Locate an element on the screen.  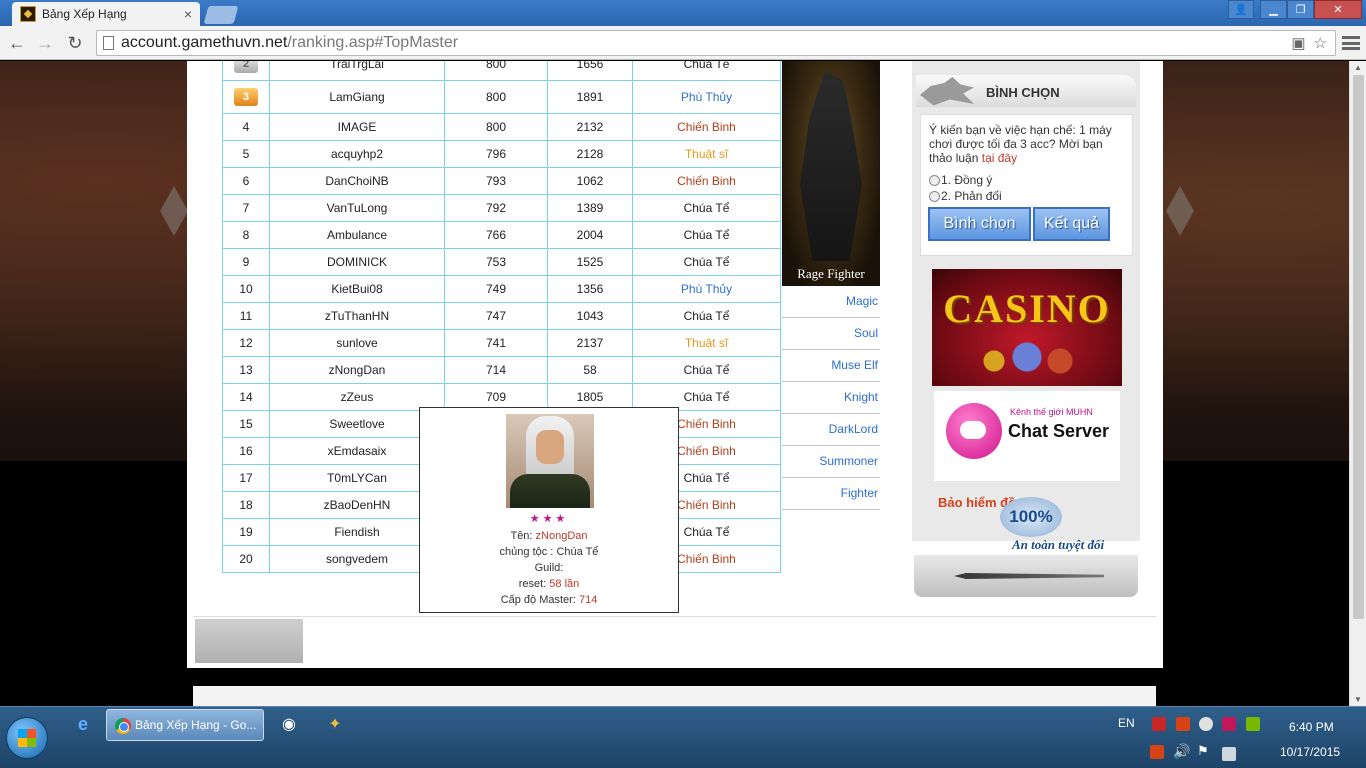
class-menu-item-magic: Magic is located at coordinates (831, 302).